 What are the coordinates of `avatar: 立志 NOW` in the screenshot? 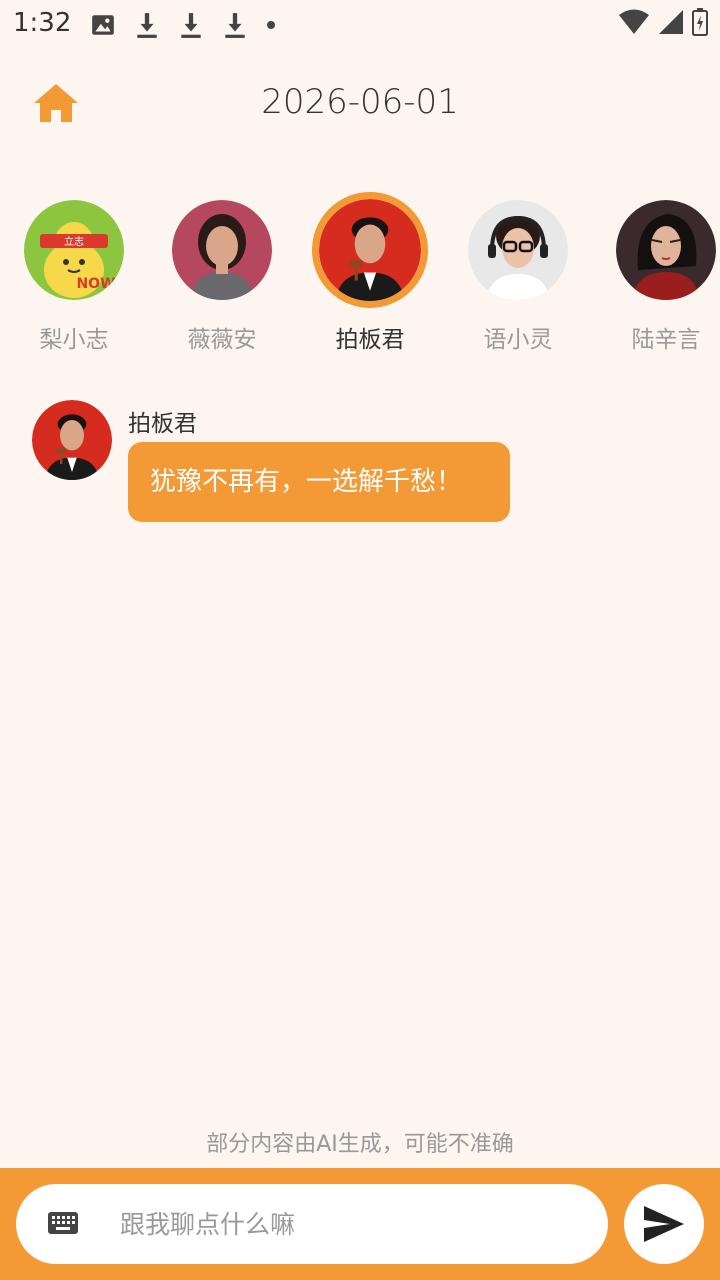 It's located at (74, 250).